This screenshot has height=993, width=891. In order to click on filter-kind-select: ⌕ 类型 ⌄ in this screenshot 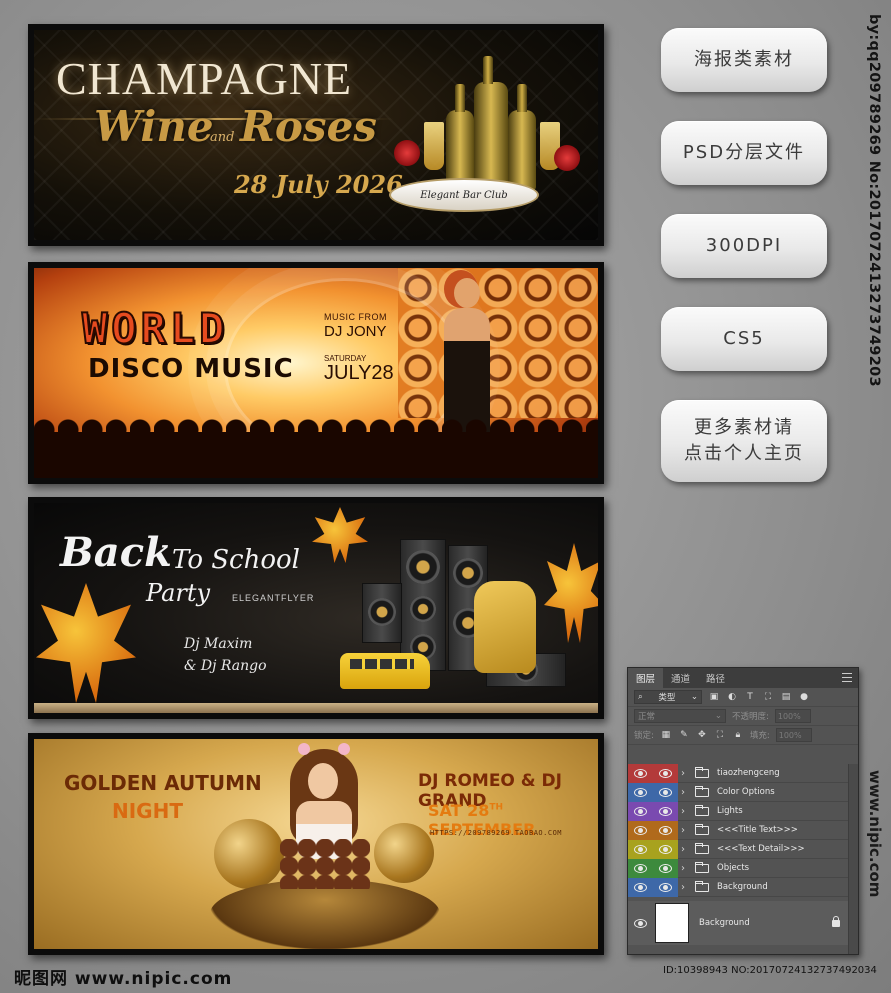, I will do `click(668, 697)`.